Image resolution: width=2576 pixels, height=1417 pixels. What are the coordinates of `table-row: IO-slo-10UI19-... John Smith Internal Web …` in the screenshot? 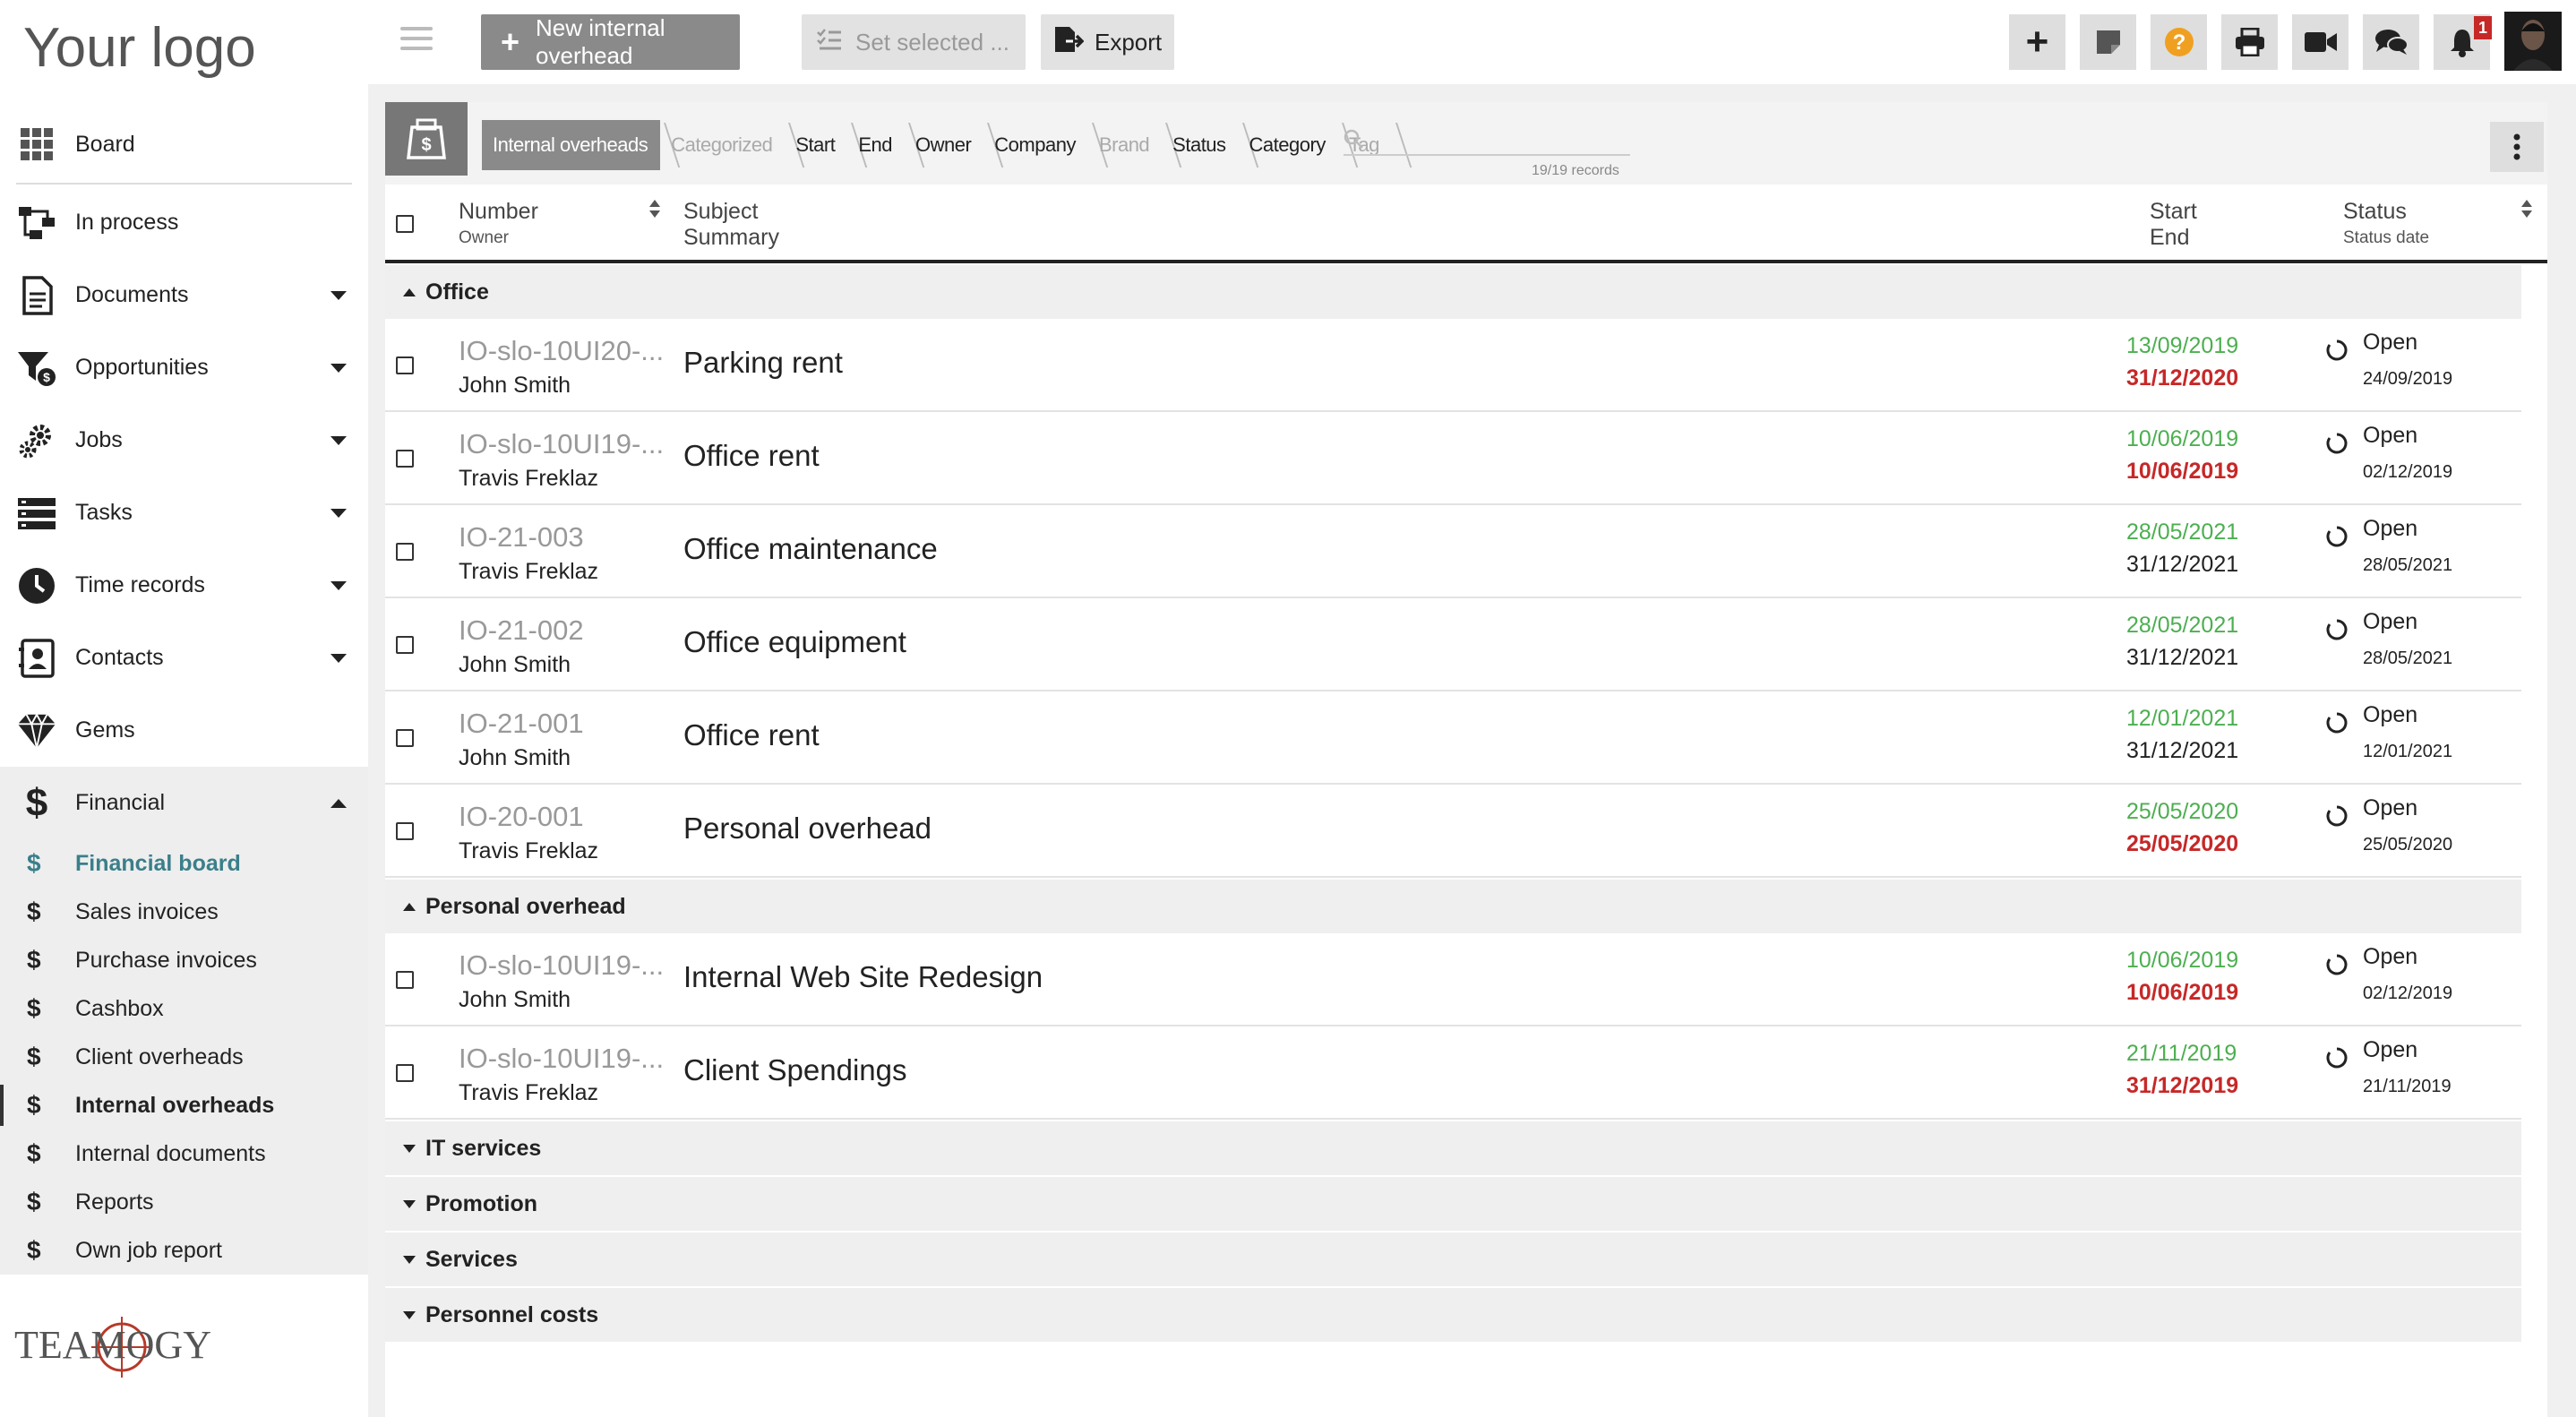 It's located at (1453, 979).